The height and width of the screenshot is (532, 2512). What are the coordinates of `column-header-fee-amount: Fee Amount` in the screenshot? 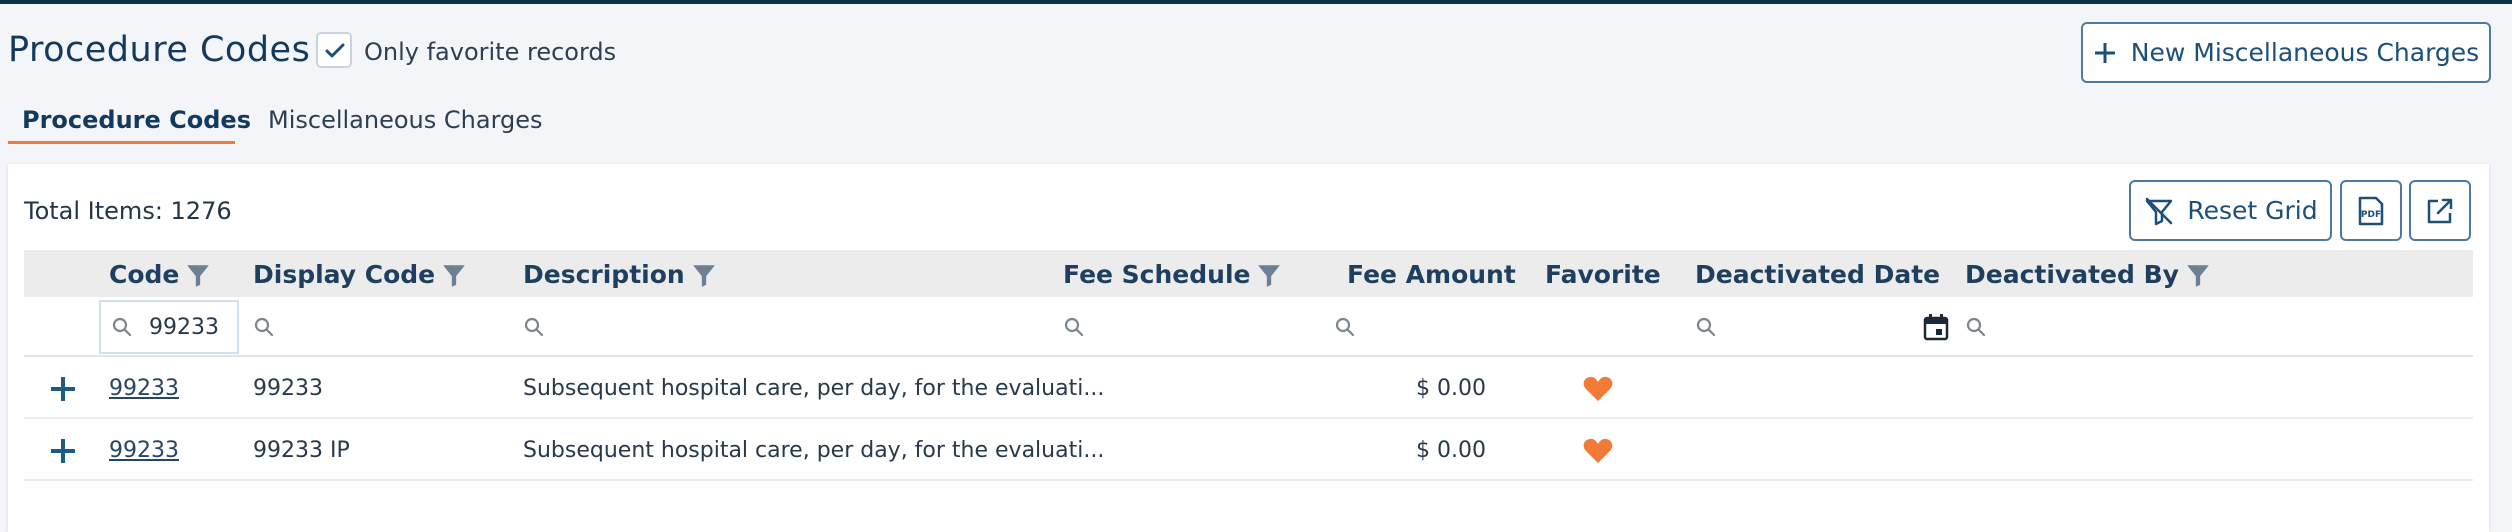 It's located at (1431, 274).